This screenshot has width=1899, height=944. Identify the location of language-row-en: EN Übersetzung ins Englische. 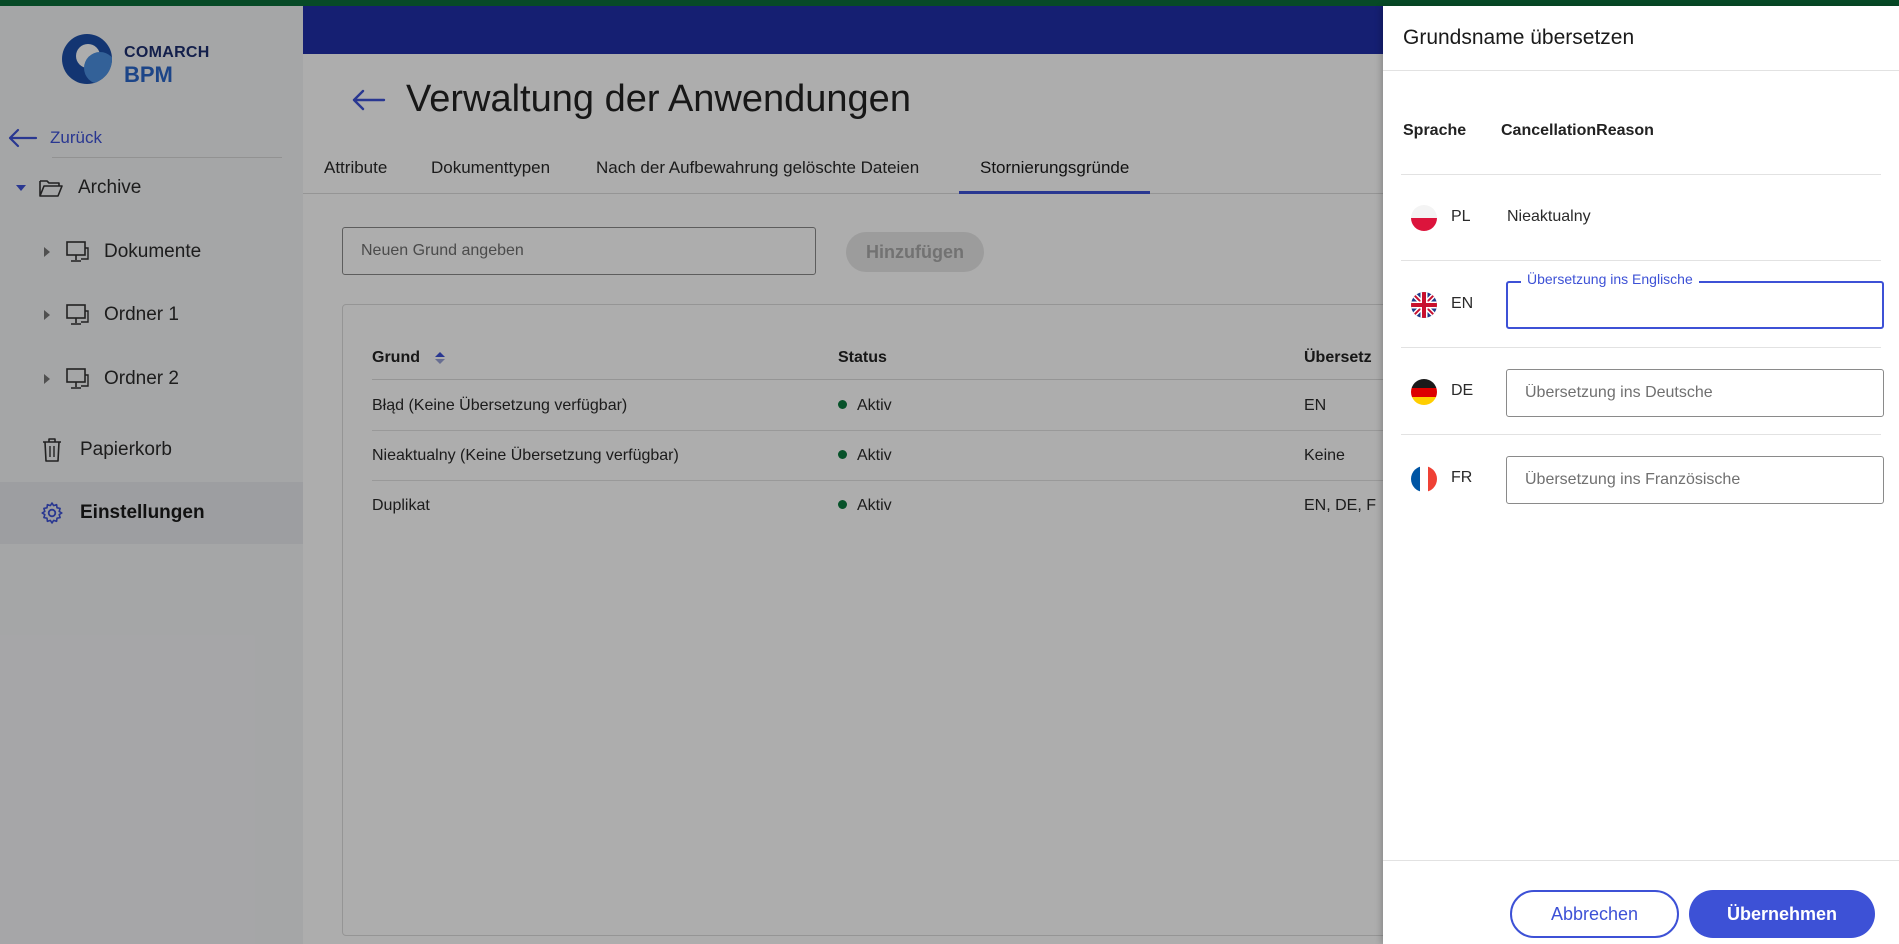
(1642, 305).